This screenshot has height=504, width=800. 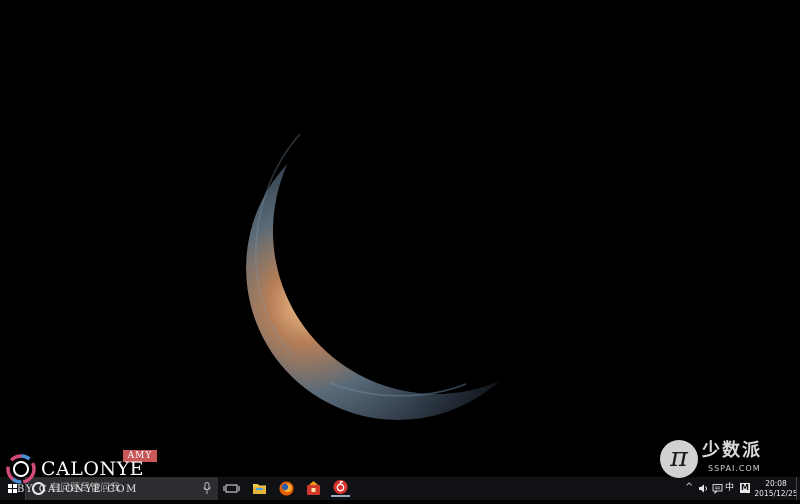 I want to click on netease-music-app, so click(x=340, y=488).